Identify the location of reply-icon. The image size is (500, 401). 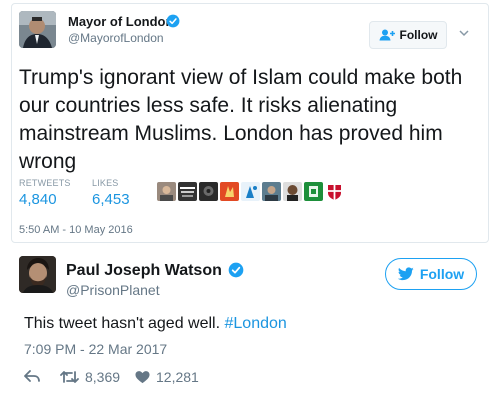
(32, 376).